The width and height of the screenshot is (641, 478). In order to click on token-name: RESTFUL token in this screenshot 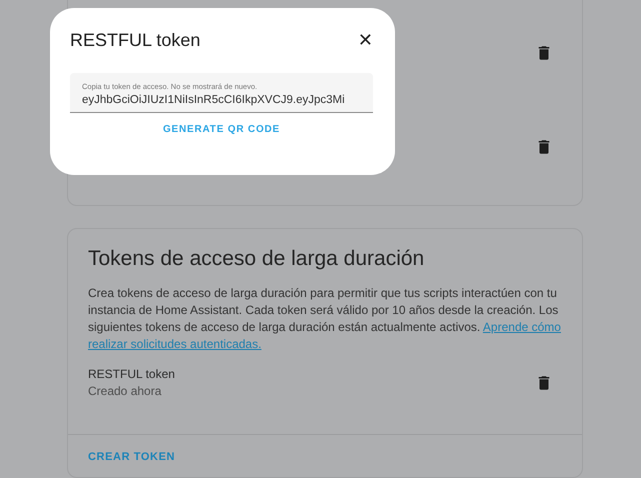, I will do `click(131, 374)`.